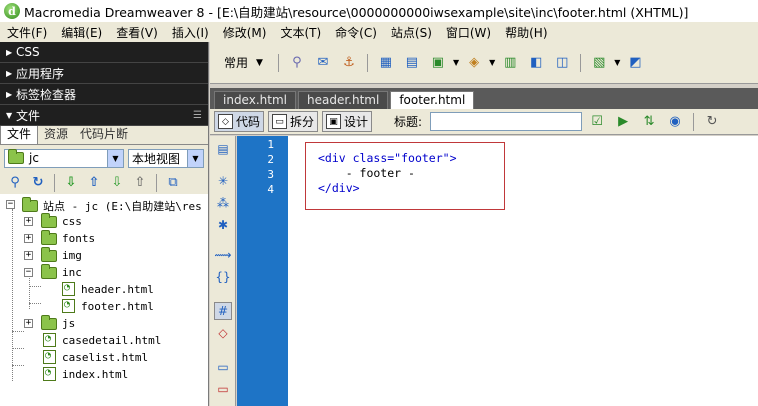 This screenshot has width=758, height=406. What do you see at coordinates (117, 183) in the screenshot?
I see `check-out-icon: ⇩` at bounding box center [117, 183].